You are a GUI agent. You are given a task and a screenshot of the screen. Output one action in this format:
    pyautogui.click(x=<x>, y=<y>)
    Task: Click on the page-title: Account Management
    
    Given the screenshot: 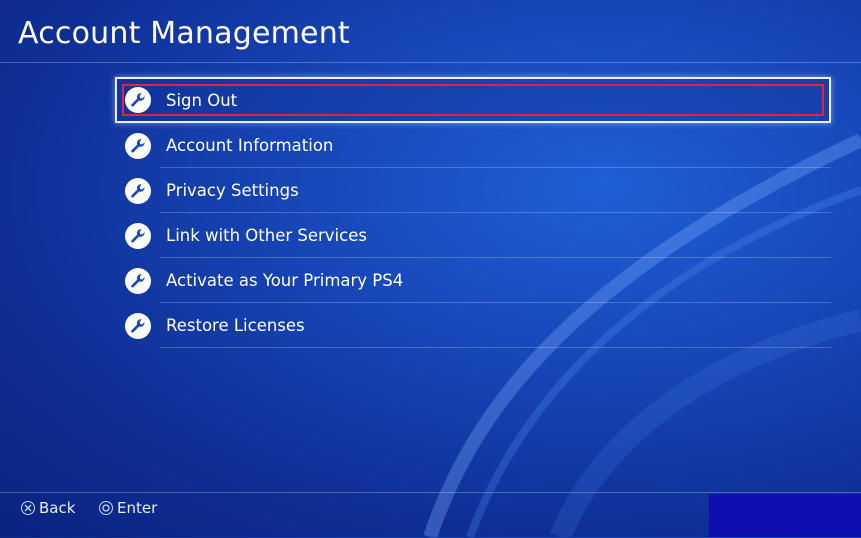 What is the action you would take?
    pyautogui.click(x=184, y=33)
    